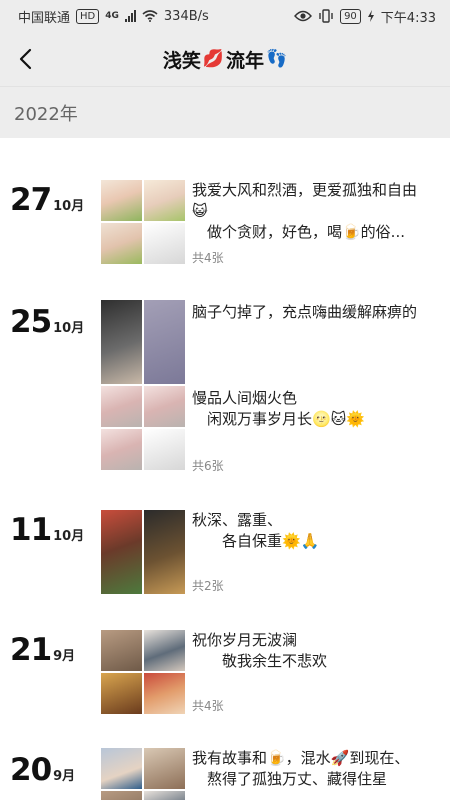 The width and height of the screenshot is (450, 800). What do you see at coordinates (43, 770) in the screenshot?
I see `entry-date: 20 9月` at bounding box center [43, 770].